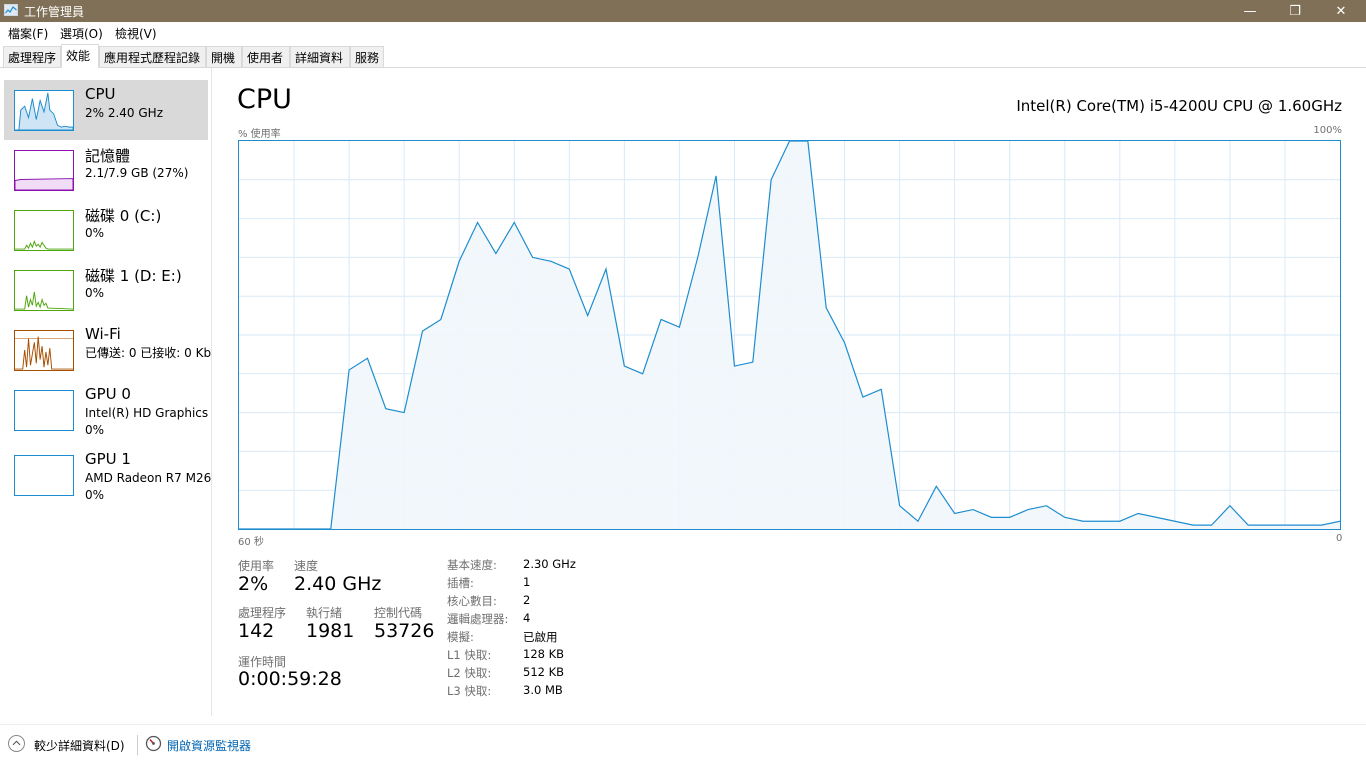 The height and width of the screenshot is (768, 1366). I want to click on spec-label: 基本速度:, so click(472, 565).